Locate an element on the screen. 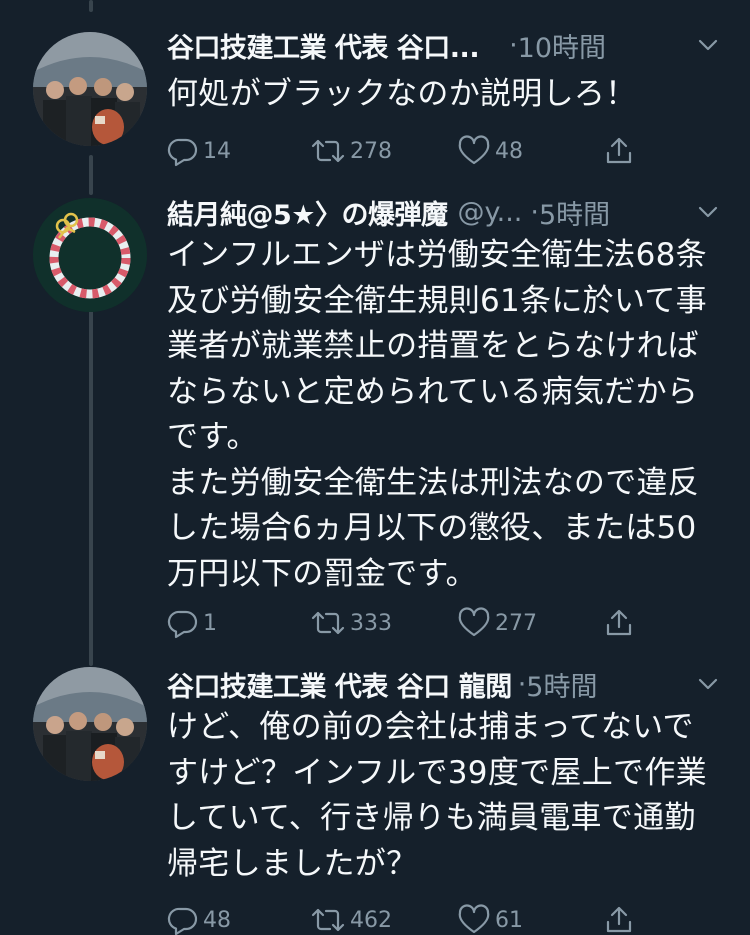  like-button: 48 is located at coordinates (490, 151).